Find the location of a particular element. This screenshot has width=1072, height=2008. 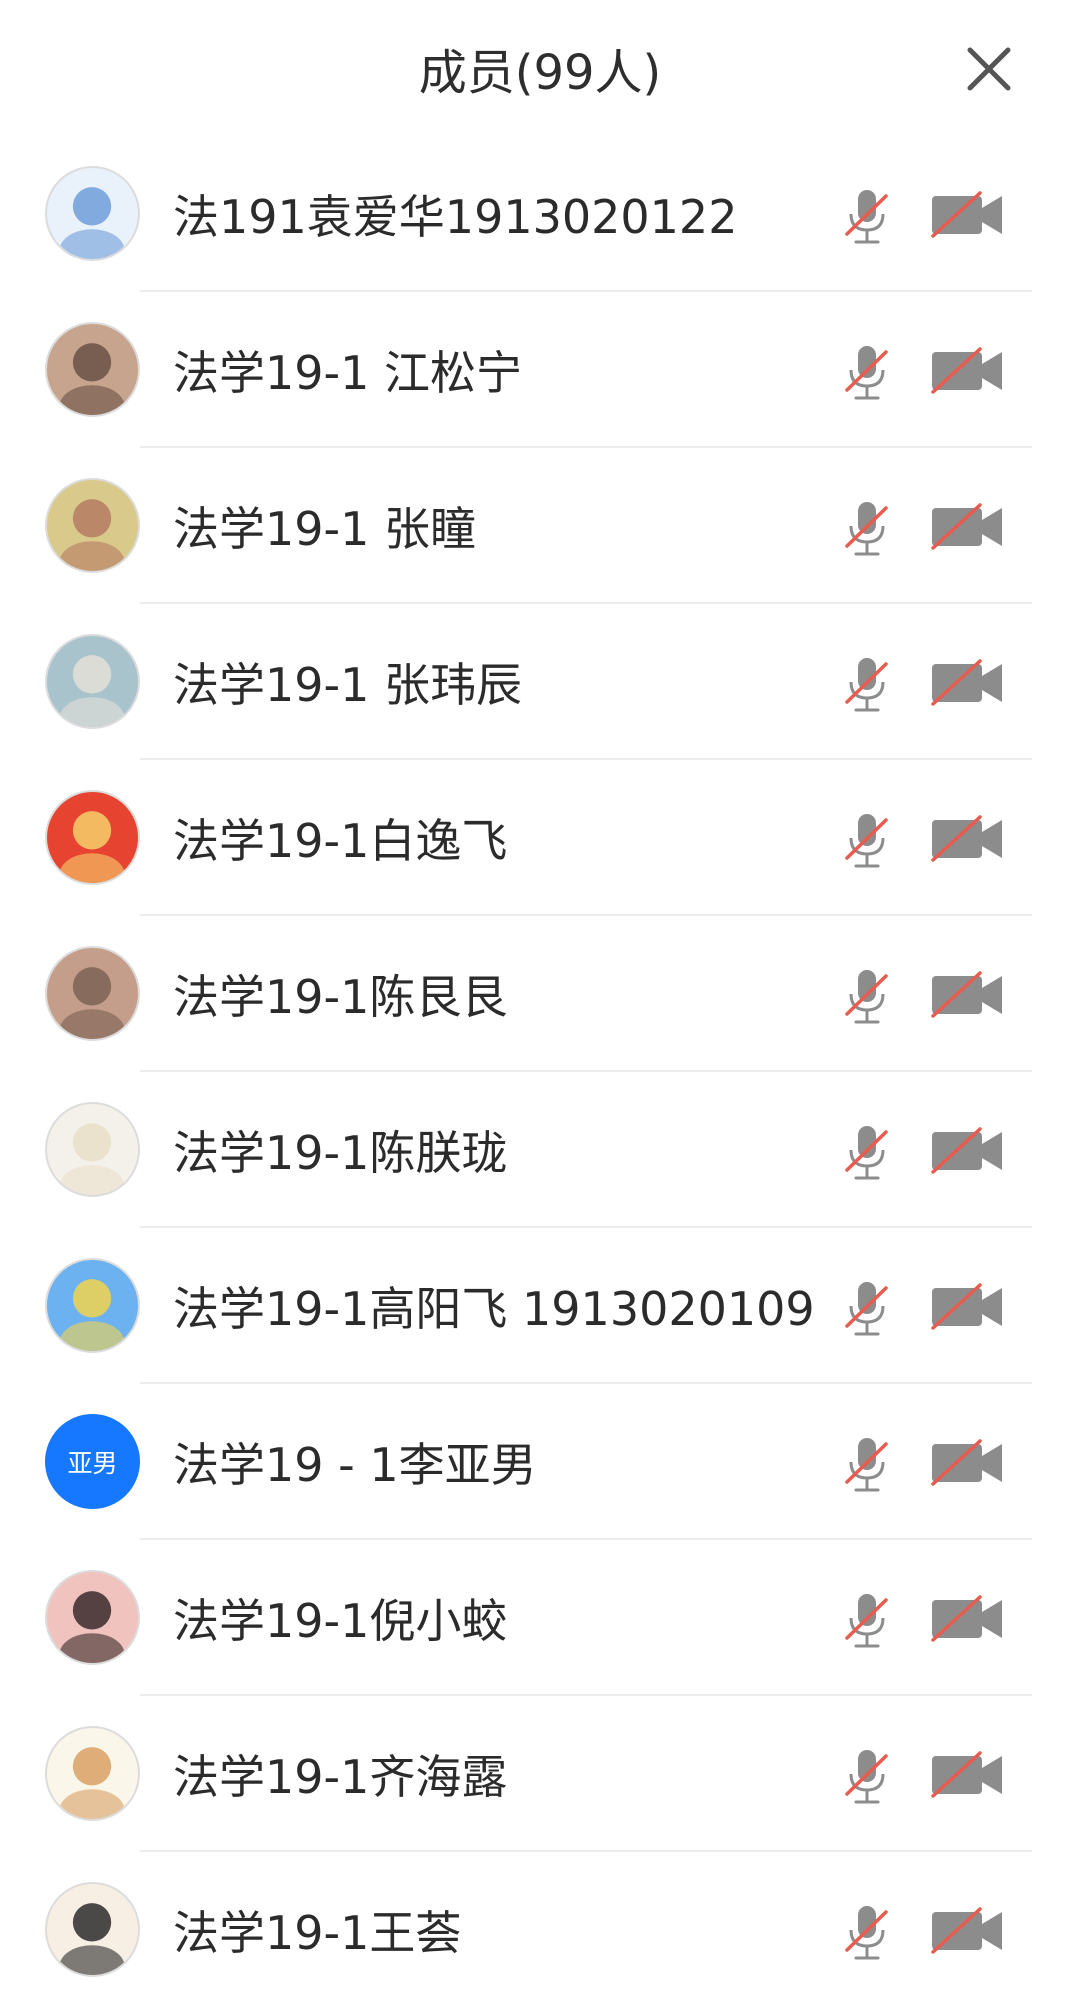

header: 成员(99人) is located at coordinates (536, 68).